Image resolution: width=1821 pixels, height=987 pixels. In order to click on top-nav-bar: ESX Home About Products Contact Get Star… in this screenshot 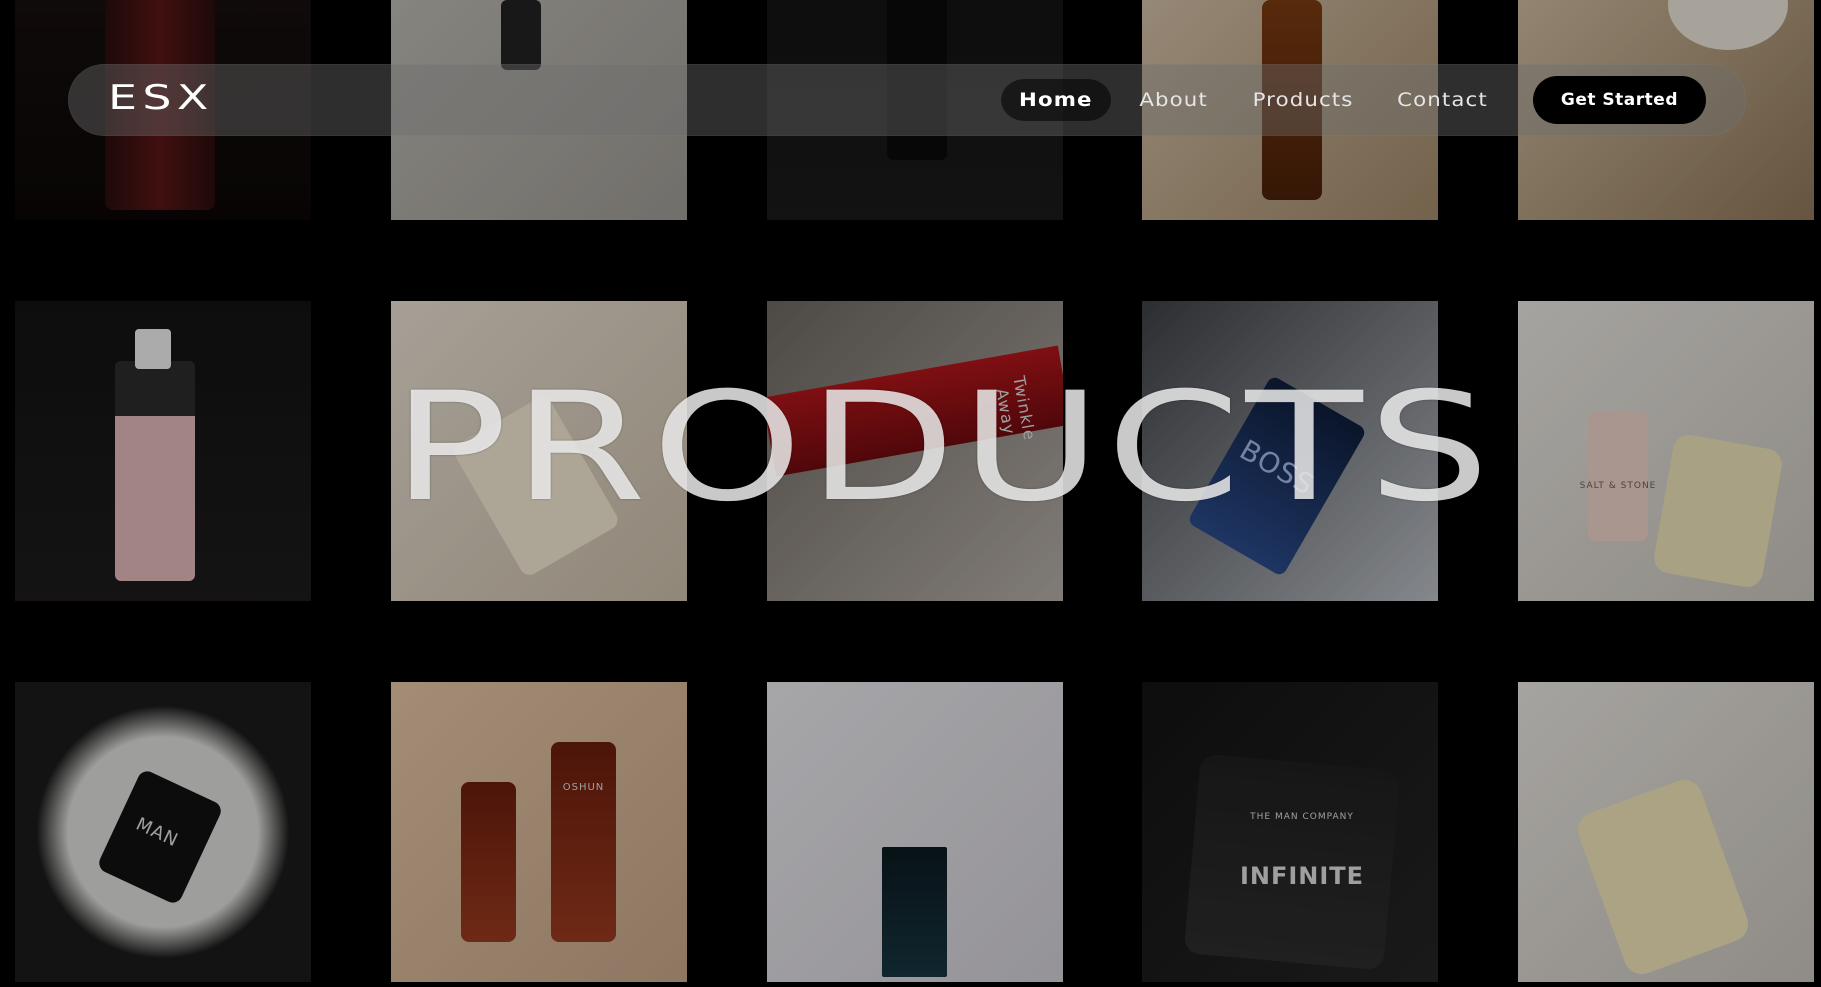, I will do `click(907, 100)`.